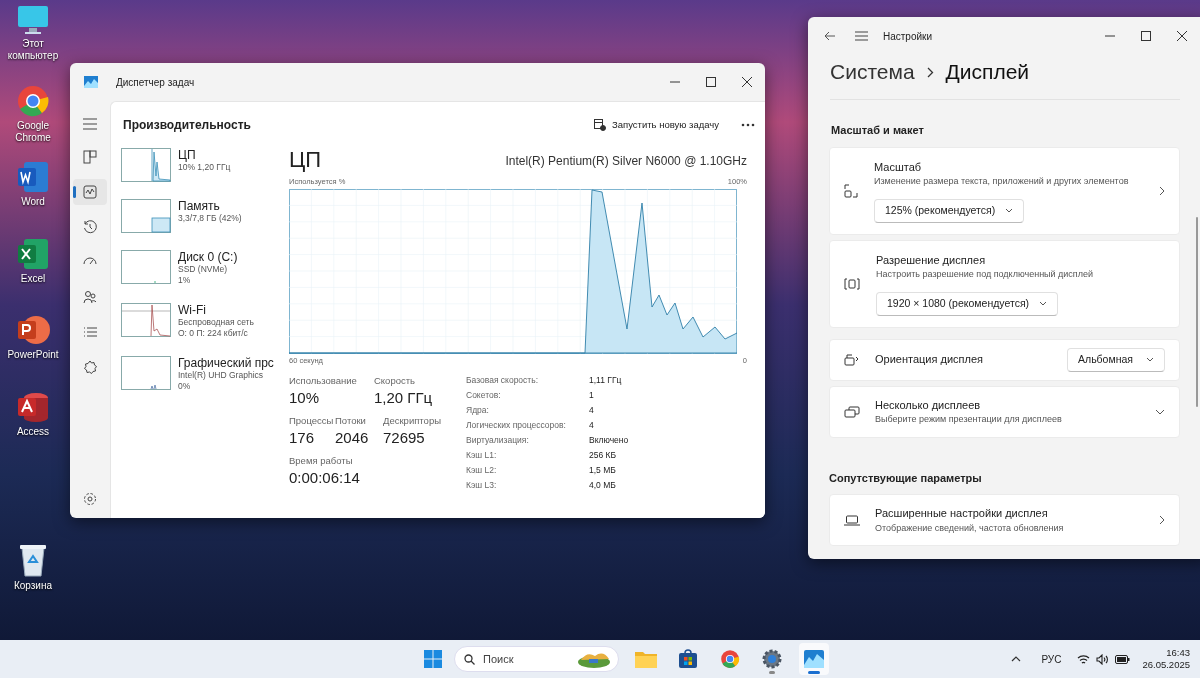 This screenshot has width=1200, height=678. Describe the element at coordinates (33, 50) in the screenshot. I see `desktop-icon-label: Этот компьютер` at that location.